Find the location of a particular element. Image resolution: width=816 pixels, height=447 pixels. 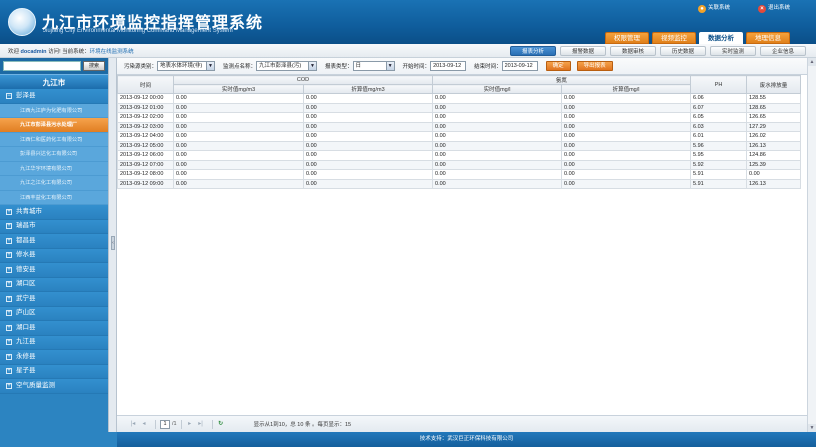

col-ammonia-realtime: 实时值mg/l is located at coordinates (497, 89).